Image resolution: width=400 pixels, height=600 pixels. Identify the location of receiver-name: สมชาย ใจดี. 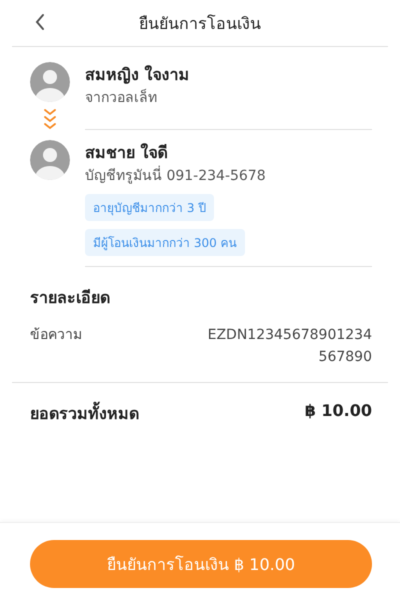
(126, 153).